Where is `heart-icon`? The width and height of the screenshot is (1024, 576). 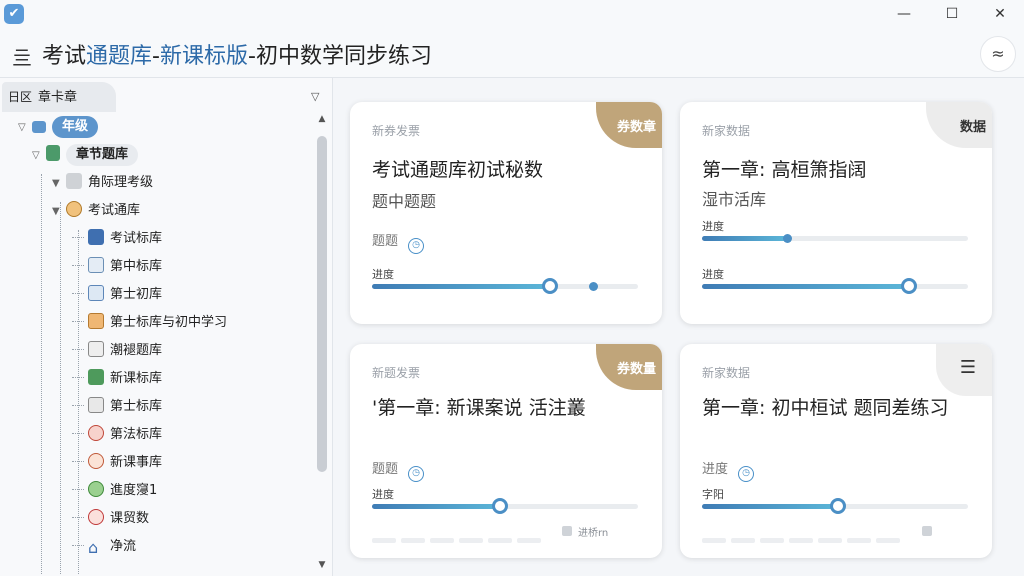 heart-icon is located at coordinates (96, 517).